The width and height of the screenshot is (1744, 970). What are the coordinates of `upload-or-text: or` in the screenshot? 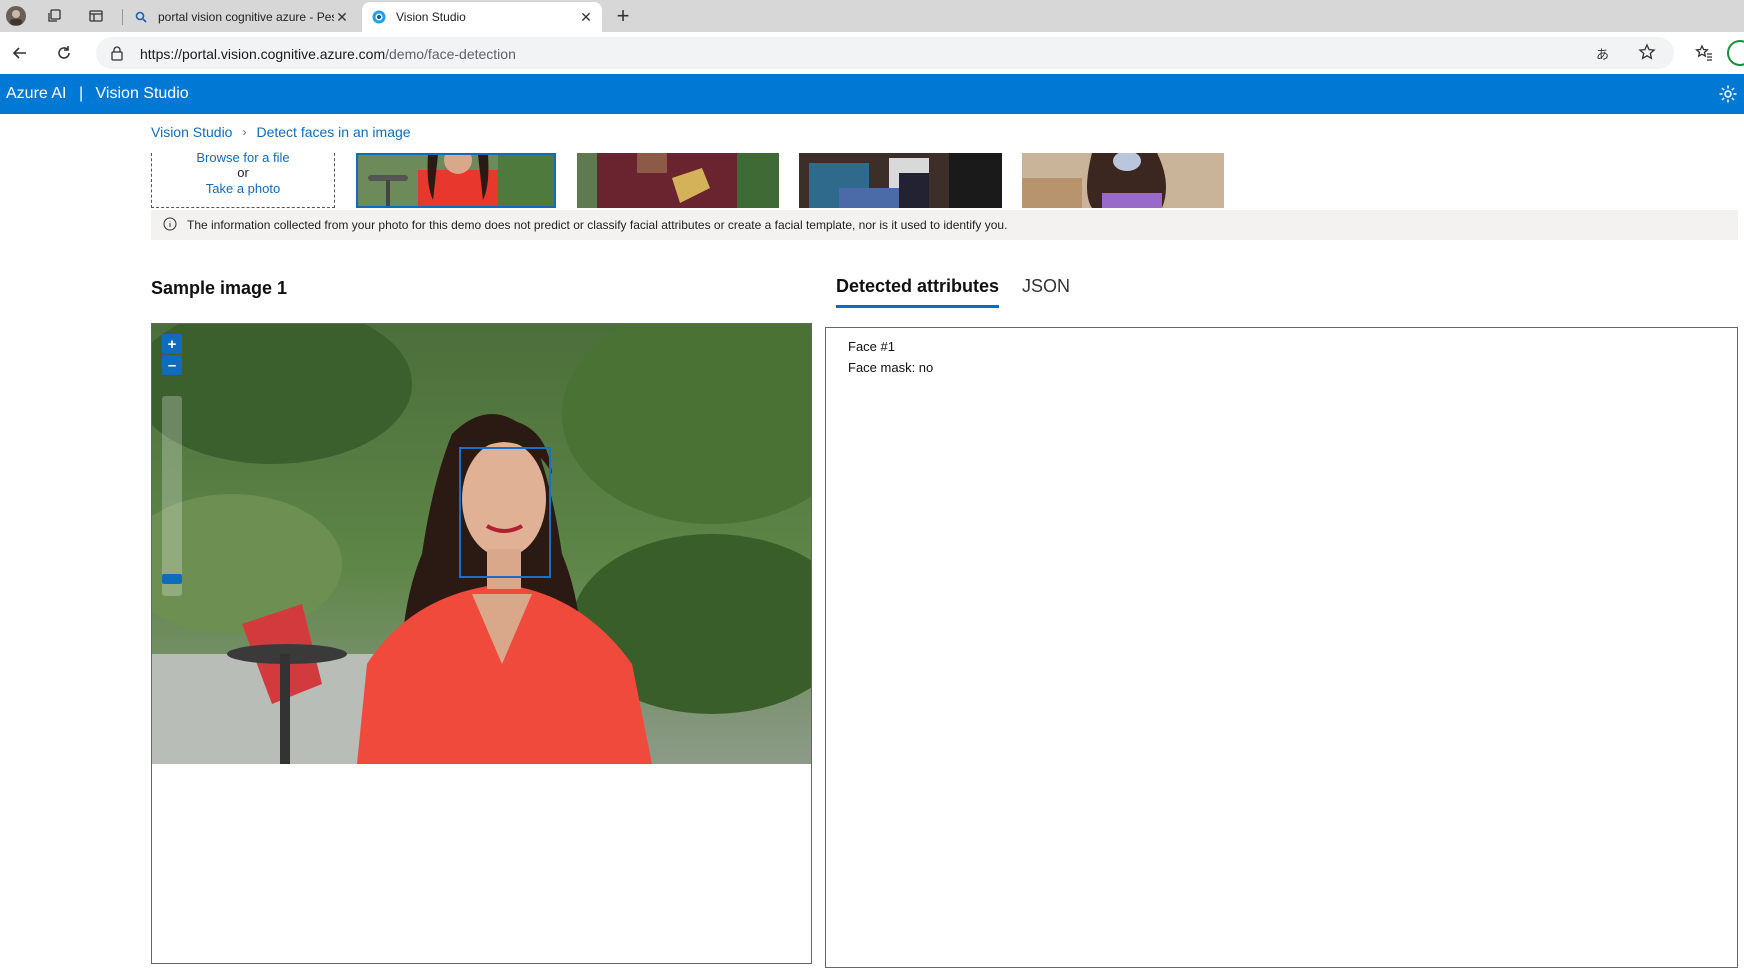 It's located at (243, 172).